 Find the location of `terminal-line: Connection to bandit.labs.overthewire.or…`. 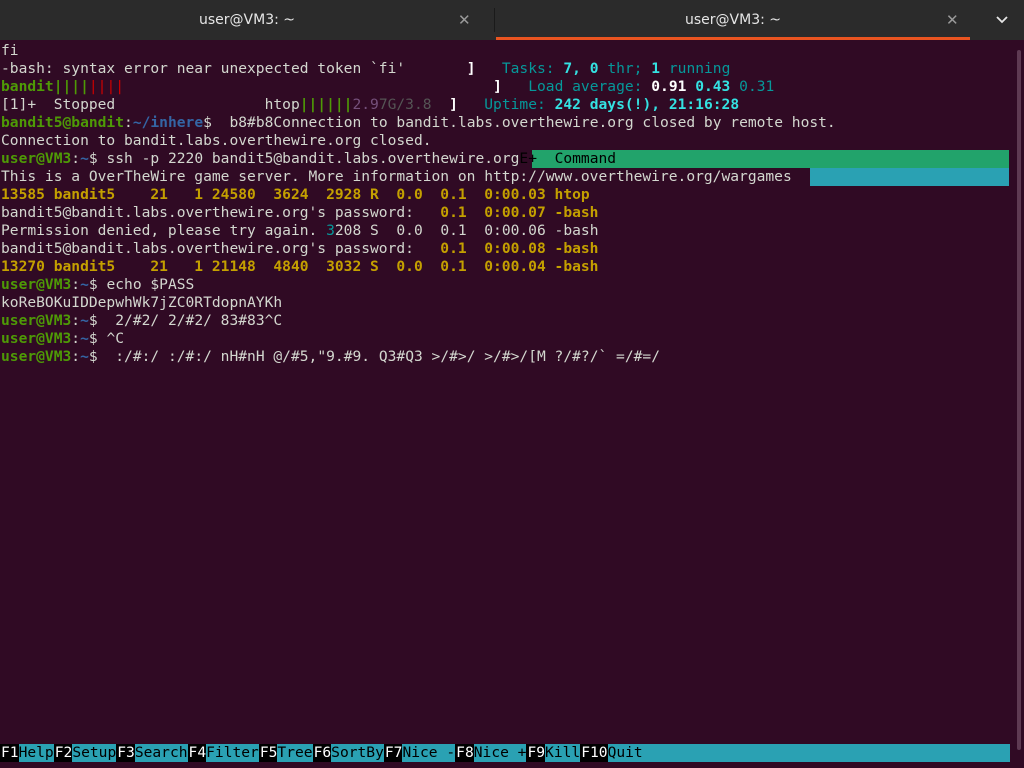

terminal-line: Connection to bandit.labs.overthewire.or… is located at coordinates (216, 140).